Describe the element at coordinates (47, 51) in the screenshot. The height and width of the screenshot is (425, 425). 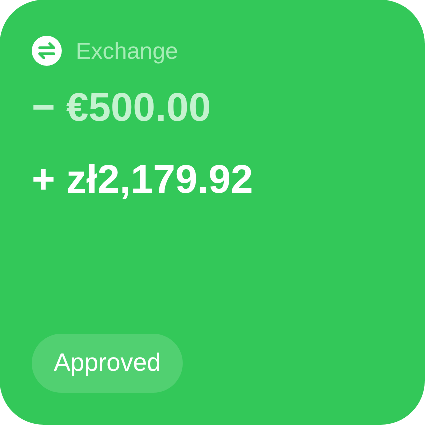
I see `exchange-icon` at that location.